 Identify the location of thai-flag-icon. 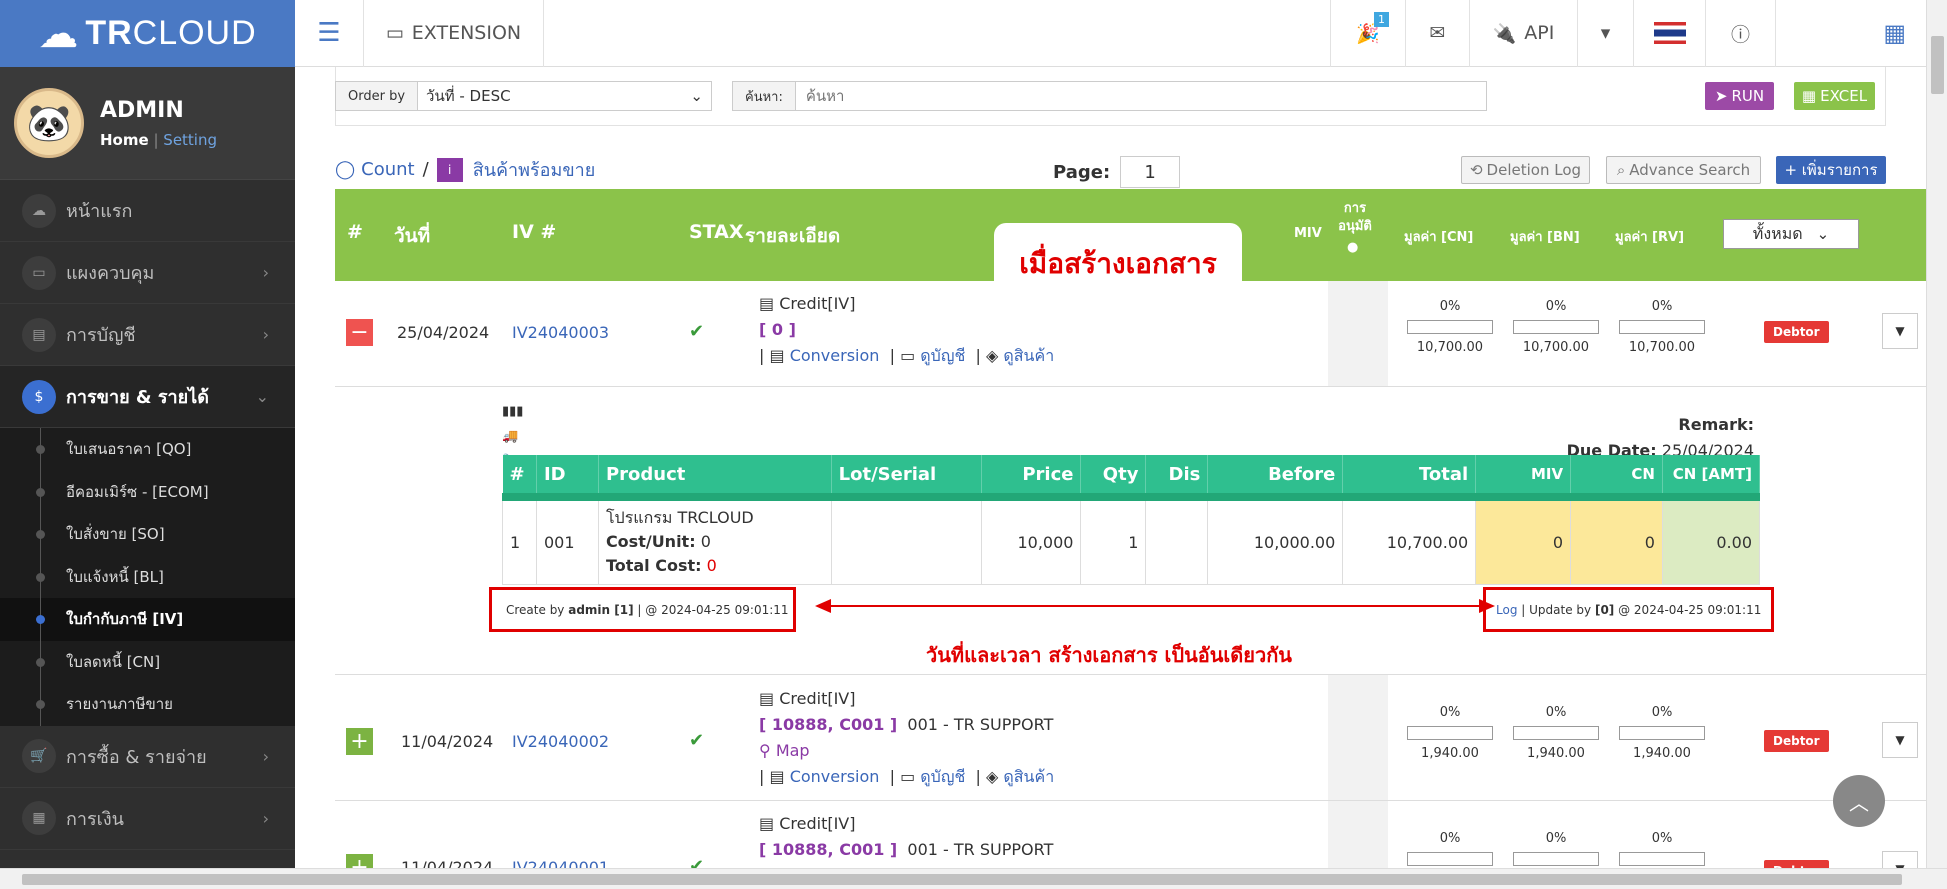
(1670, 33).